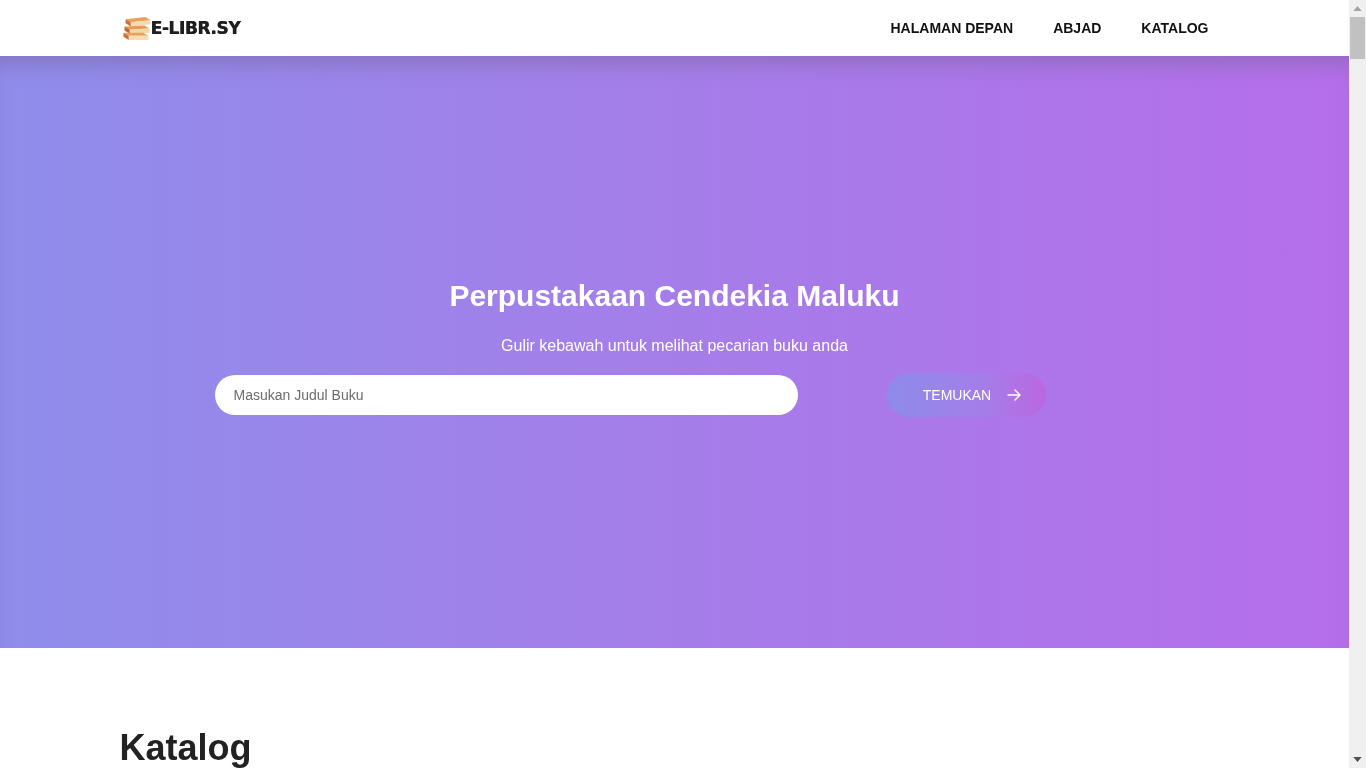  I want to click on logo-link: E-LIBR.SY, so click(181, 28).